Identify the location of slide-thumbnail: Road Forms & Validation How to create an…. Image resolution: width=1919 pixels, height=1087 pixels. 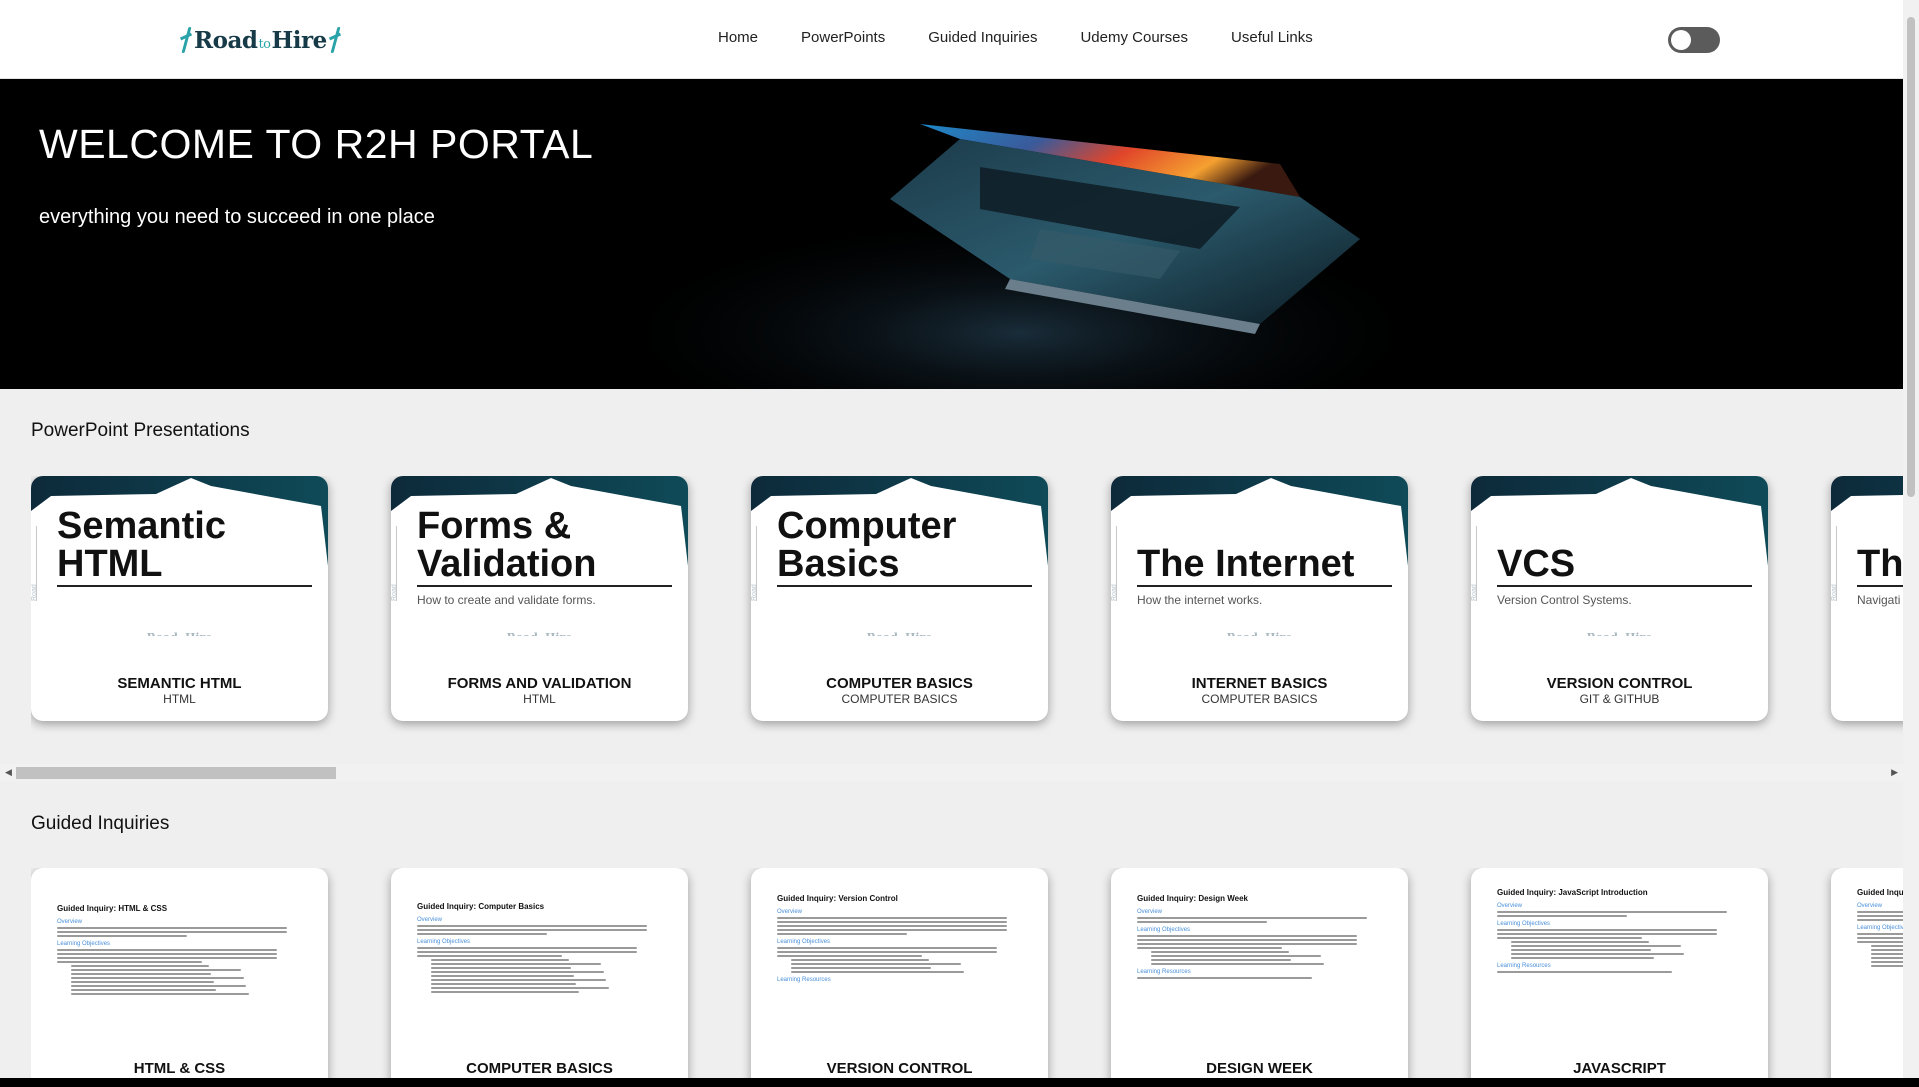
(539, 556).